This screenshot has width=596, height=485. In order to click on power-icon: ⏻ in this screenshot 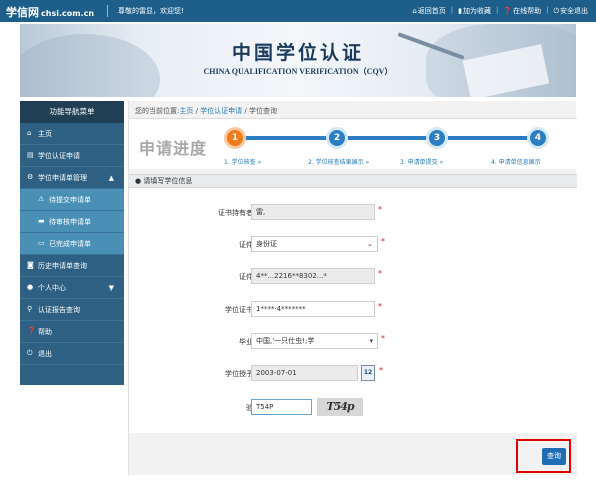, I will do `click(30, 353)`.